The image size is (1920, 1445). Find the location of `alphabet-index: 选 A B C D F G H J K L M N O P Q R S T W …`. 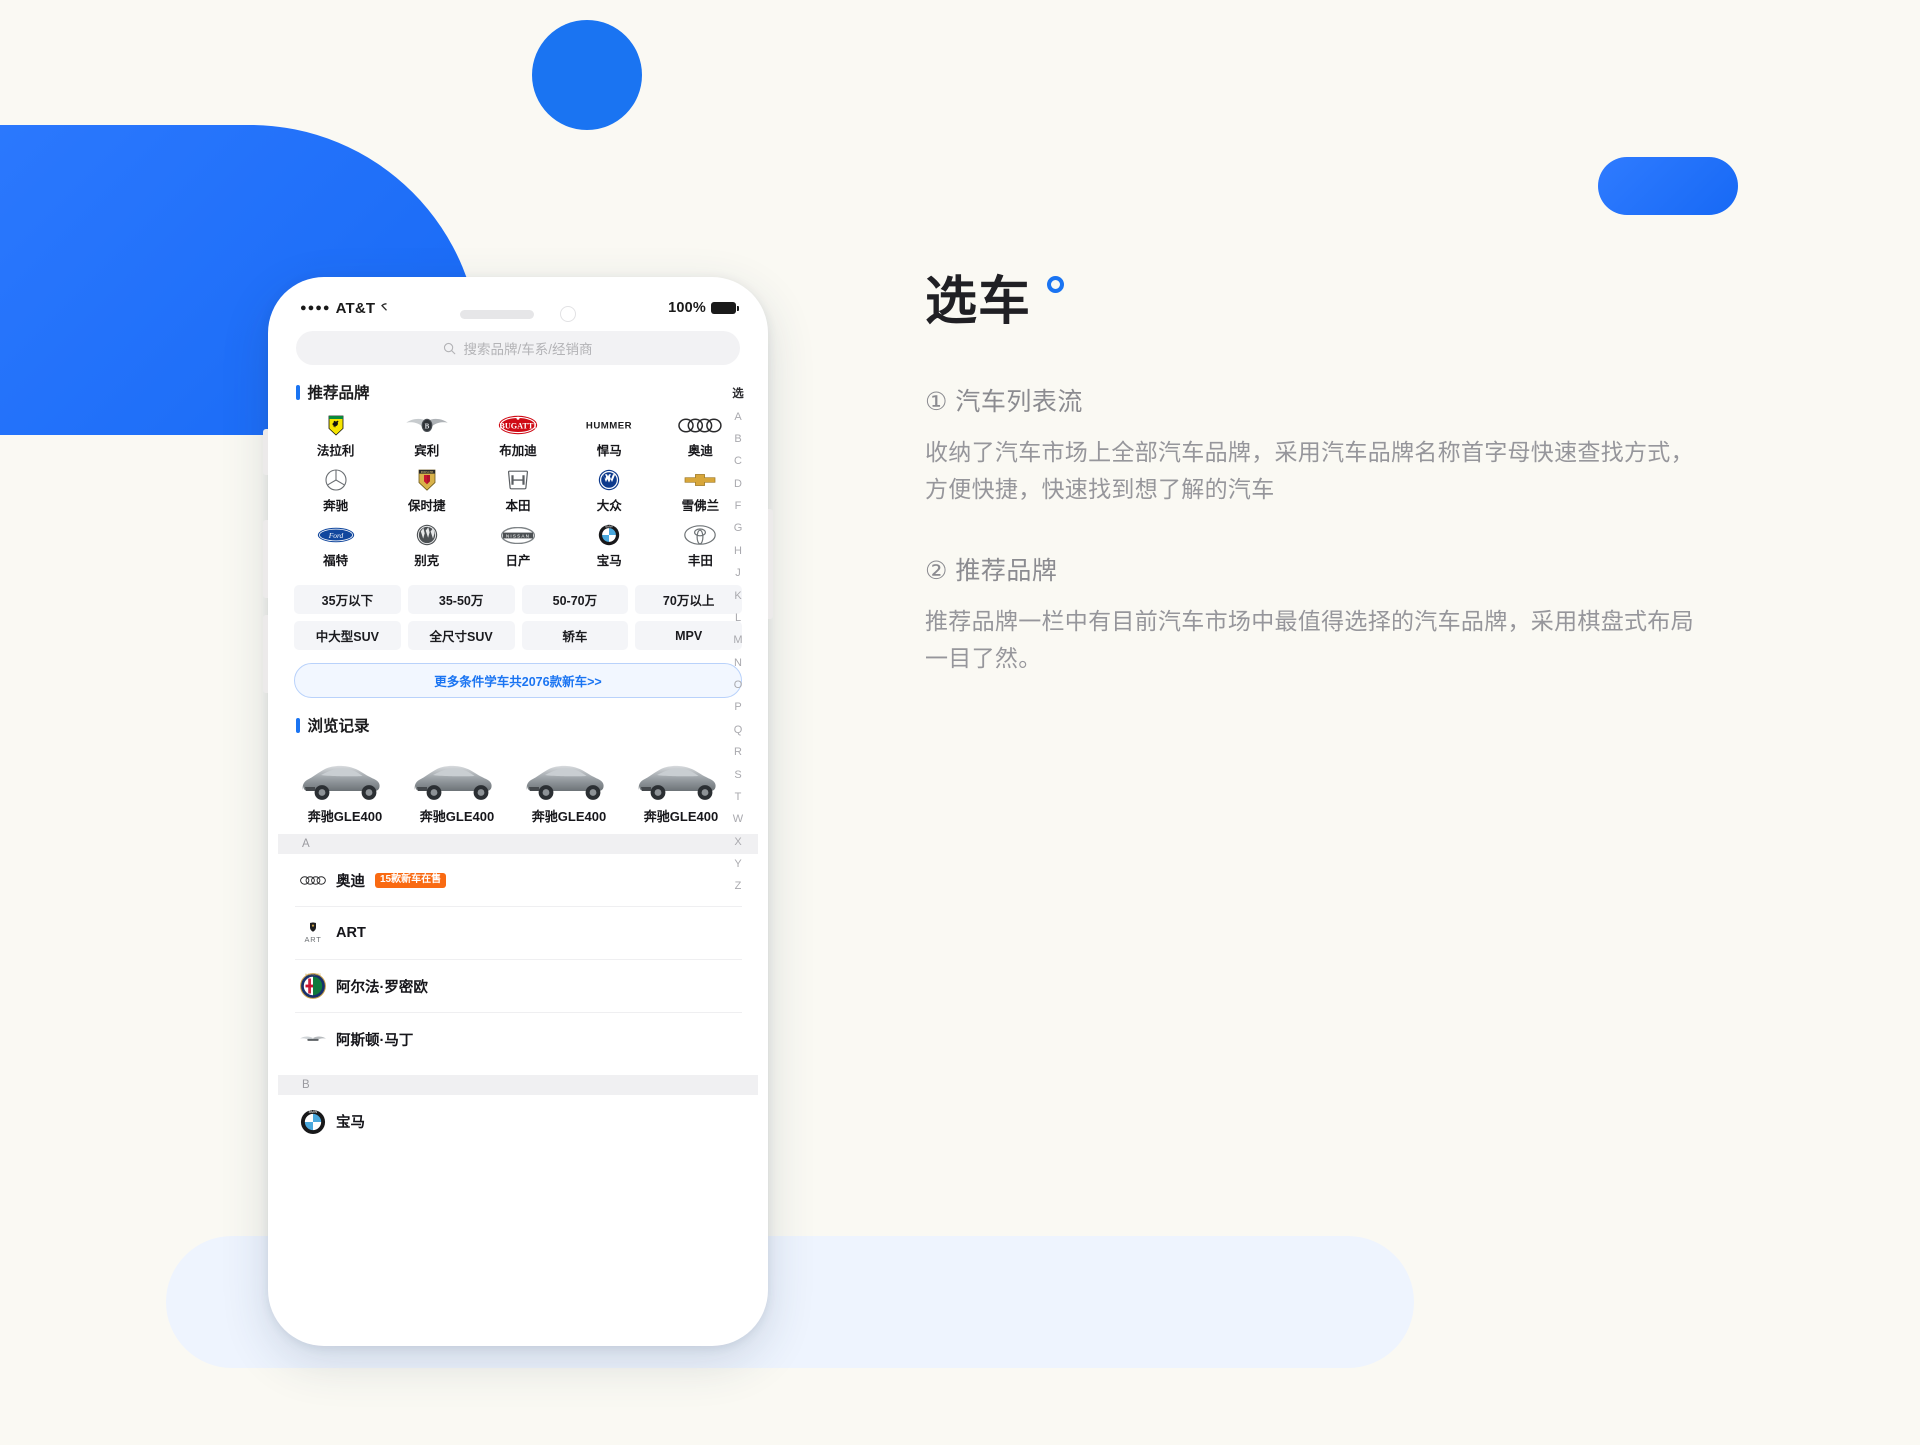

alphabet-index: 选 A B C D F G H J K L M N O P Q R S T W … is located at coordinates (738, 640).